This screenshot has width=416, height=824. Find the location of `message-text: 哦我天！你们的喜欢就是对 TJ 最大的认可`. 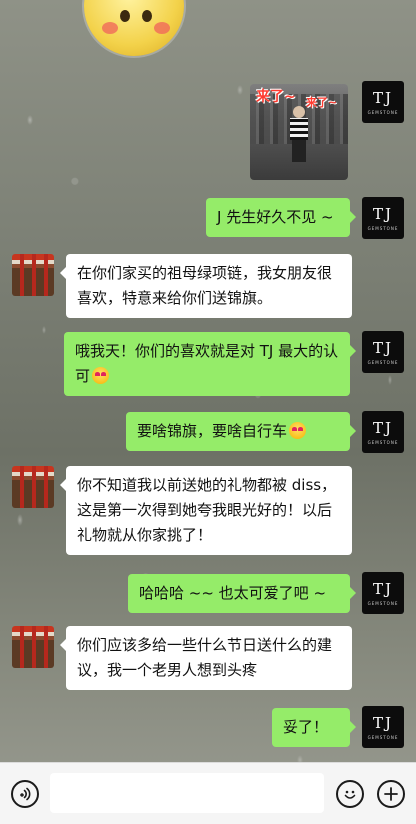

message-text: 哦我天！你们的喜欢就是对 TJ 最大的认可 is located at coordinates (207, 363).